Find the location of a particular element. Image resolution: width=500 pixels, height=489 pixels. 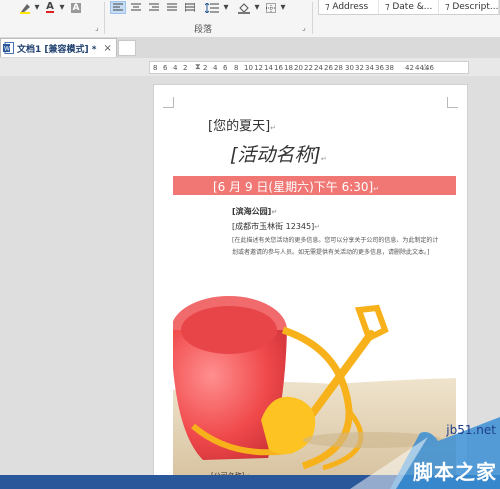

font-color-letter: A is located at coordinates (50, 7).